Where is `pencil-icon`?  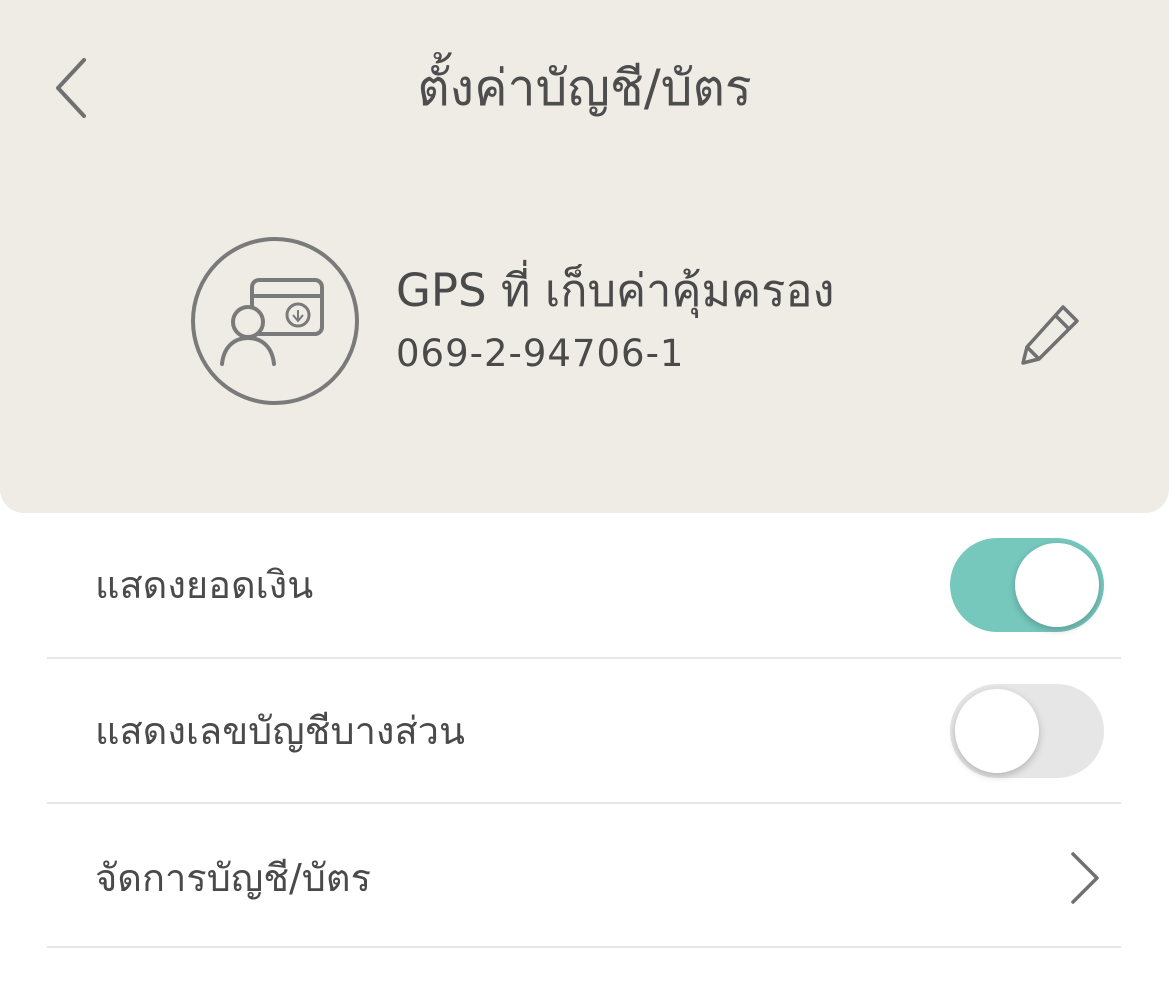
pencil-icon is located at coordinates (1050, 335).